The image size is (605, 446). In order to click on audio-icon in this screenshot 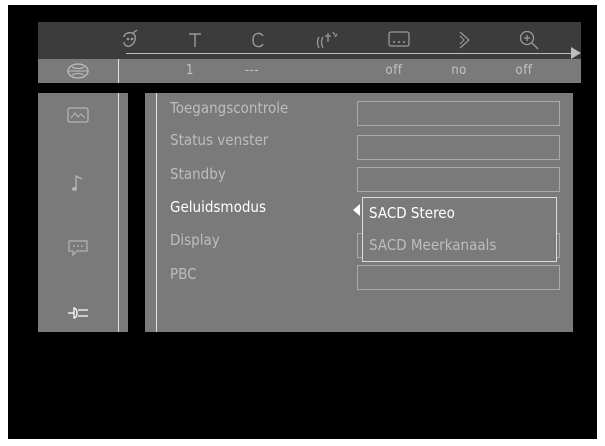, I will do `click(328, 40)`.